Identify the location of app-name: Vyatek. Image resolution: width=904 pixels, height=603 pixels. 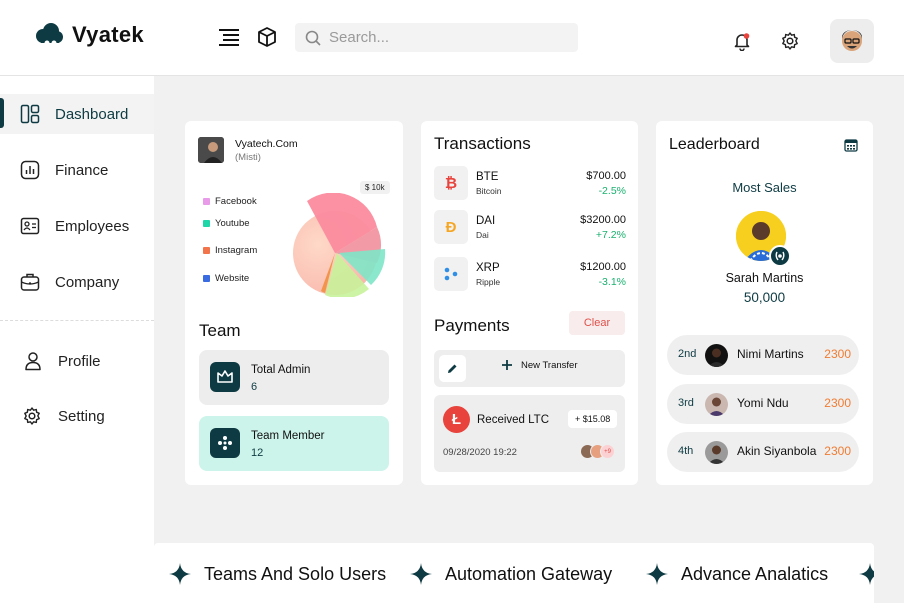
(108, 34).